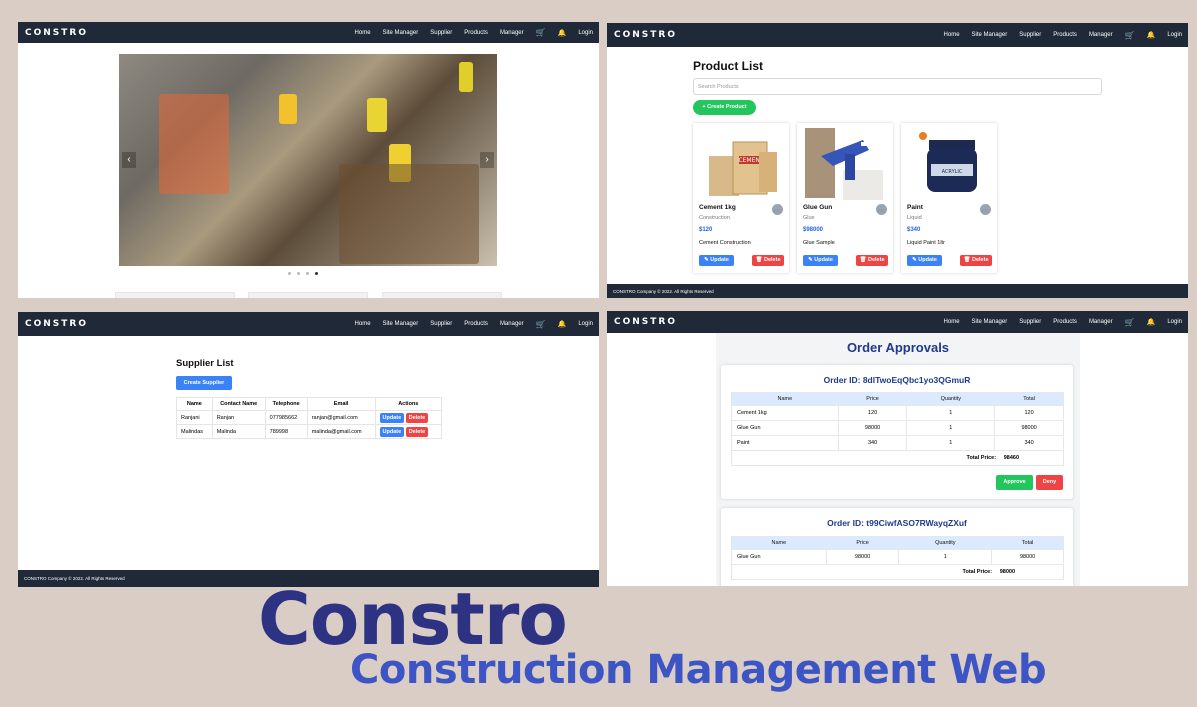 This screenshot has width=1197, height=707. I want to click on item-name: Glue Gun, so click(779, 557).